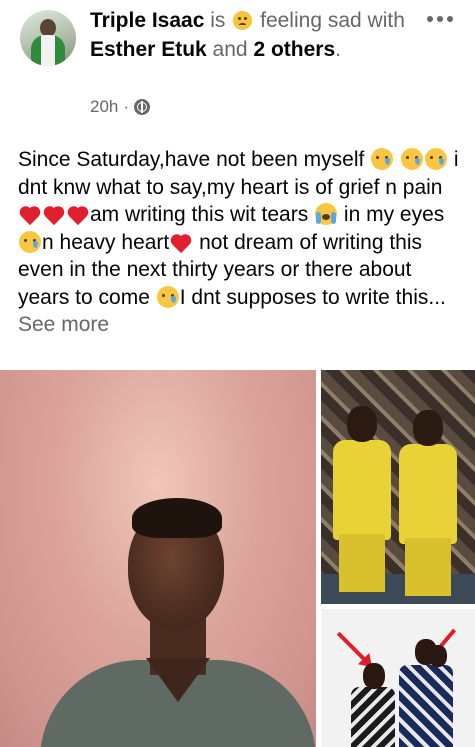 The height and width of the screenshot is (747, 475). Describe the element at coordinates (194, 159) in the screenshot. I see `post-text-part: Since Saturday,have not been myself` at that location.